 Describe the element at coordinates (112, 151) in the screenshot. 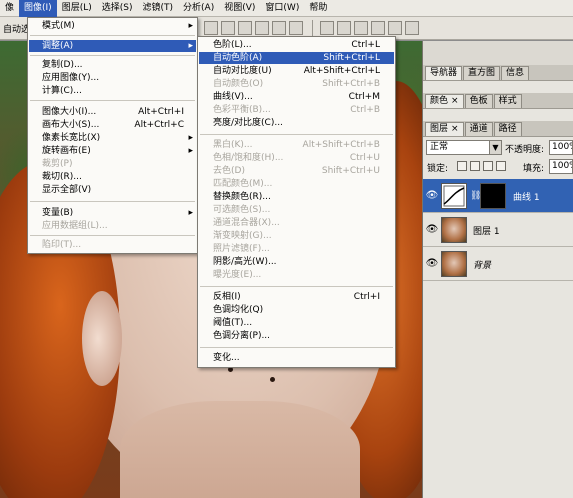

I see `menu-item-rotate-canvas: 旋转画布(E) ▸` at that location.